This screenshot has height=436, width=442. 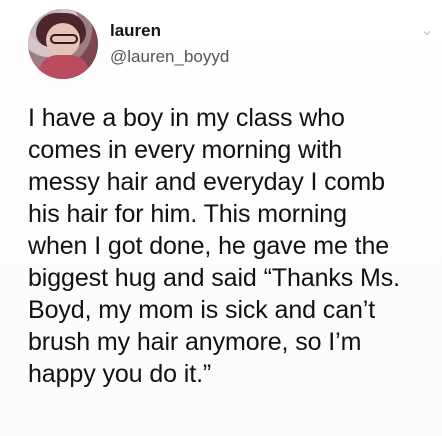 I want to click on display-name: lauren, so click(x=169, y=31).